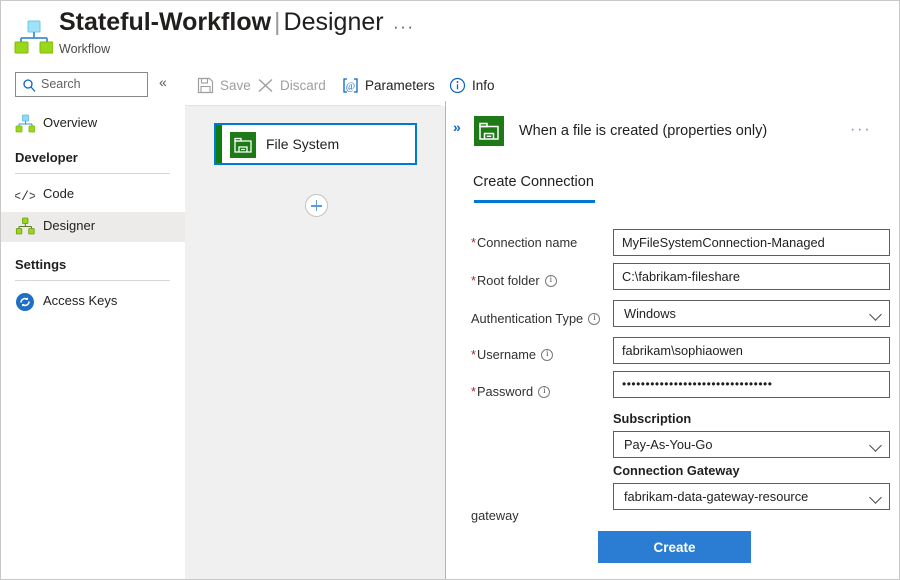 The height and width of the screenshot is (580, 900). I want to click on field-value: fabrikam\sophiaowen, so click(682, 350).